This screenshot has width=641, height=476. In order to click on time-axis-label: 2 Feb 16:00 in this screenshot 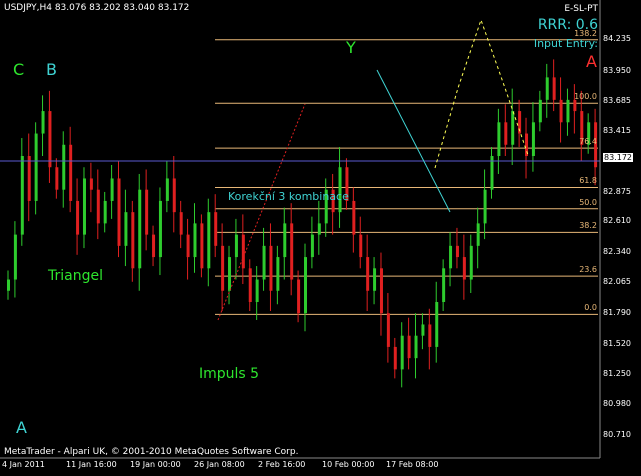, I will do `click(282, 464)`.